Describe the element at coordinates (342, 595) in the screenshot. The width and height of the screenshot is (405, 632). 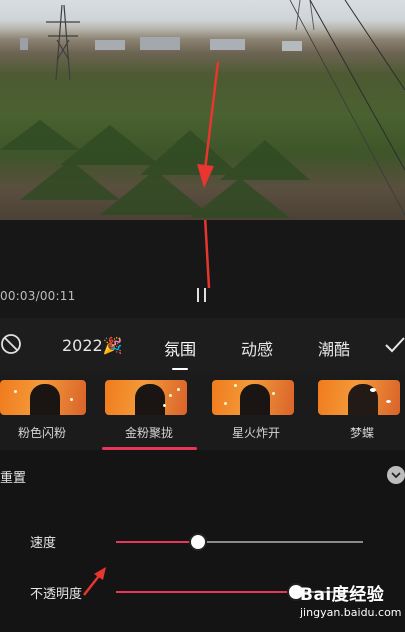
I see `baidu-watermark: Bai度经验` at that location.